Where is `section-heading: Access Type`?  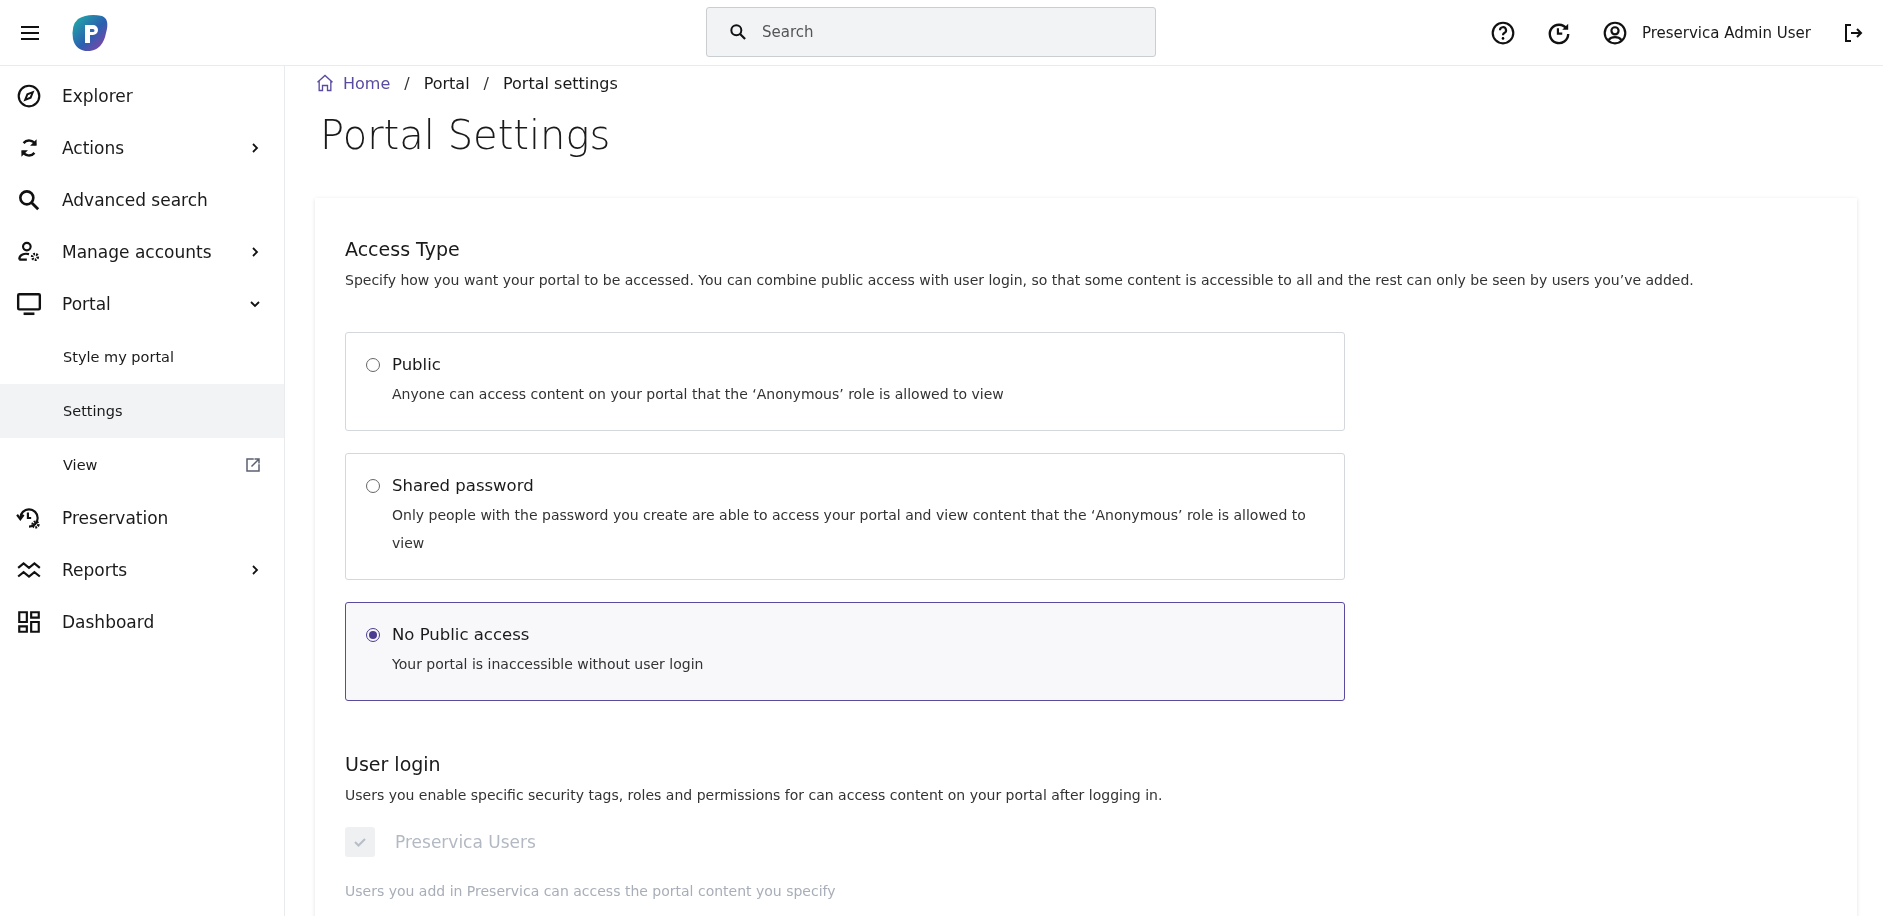
section-heading: Access Type is located at coordinates (403, 249).